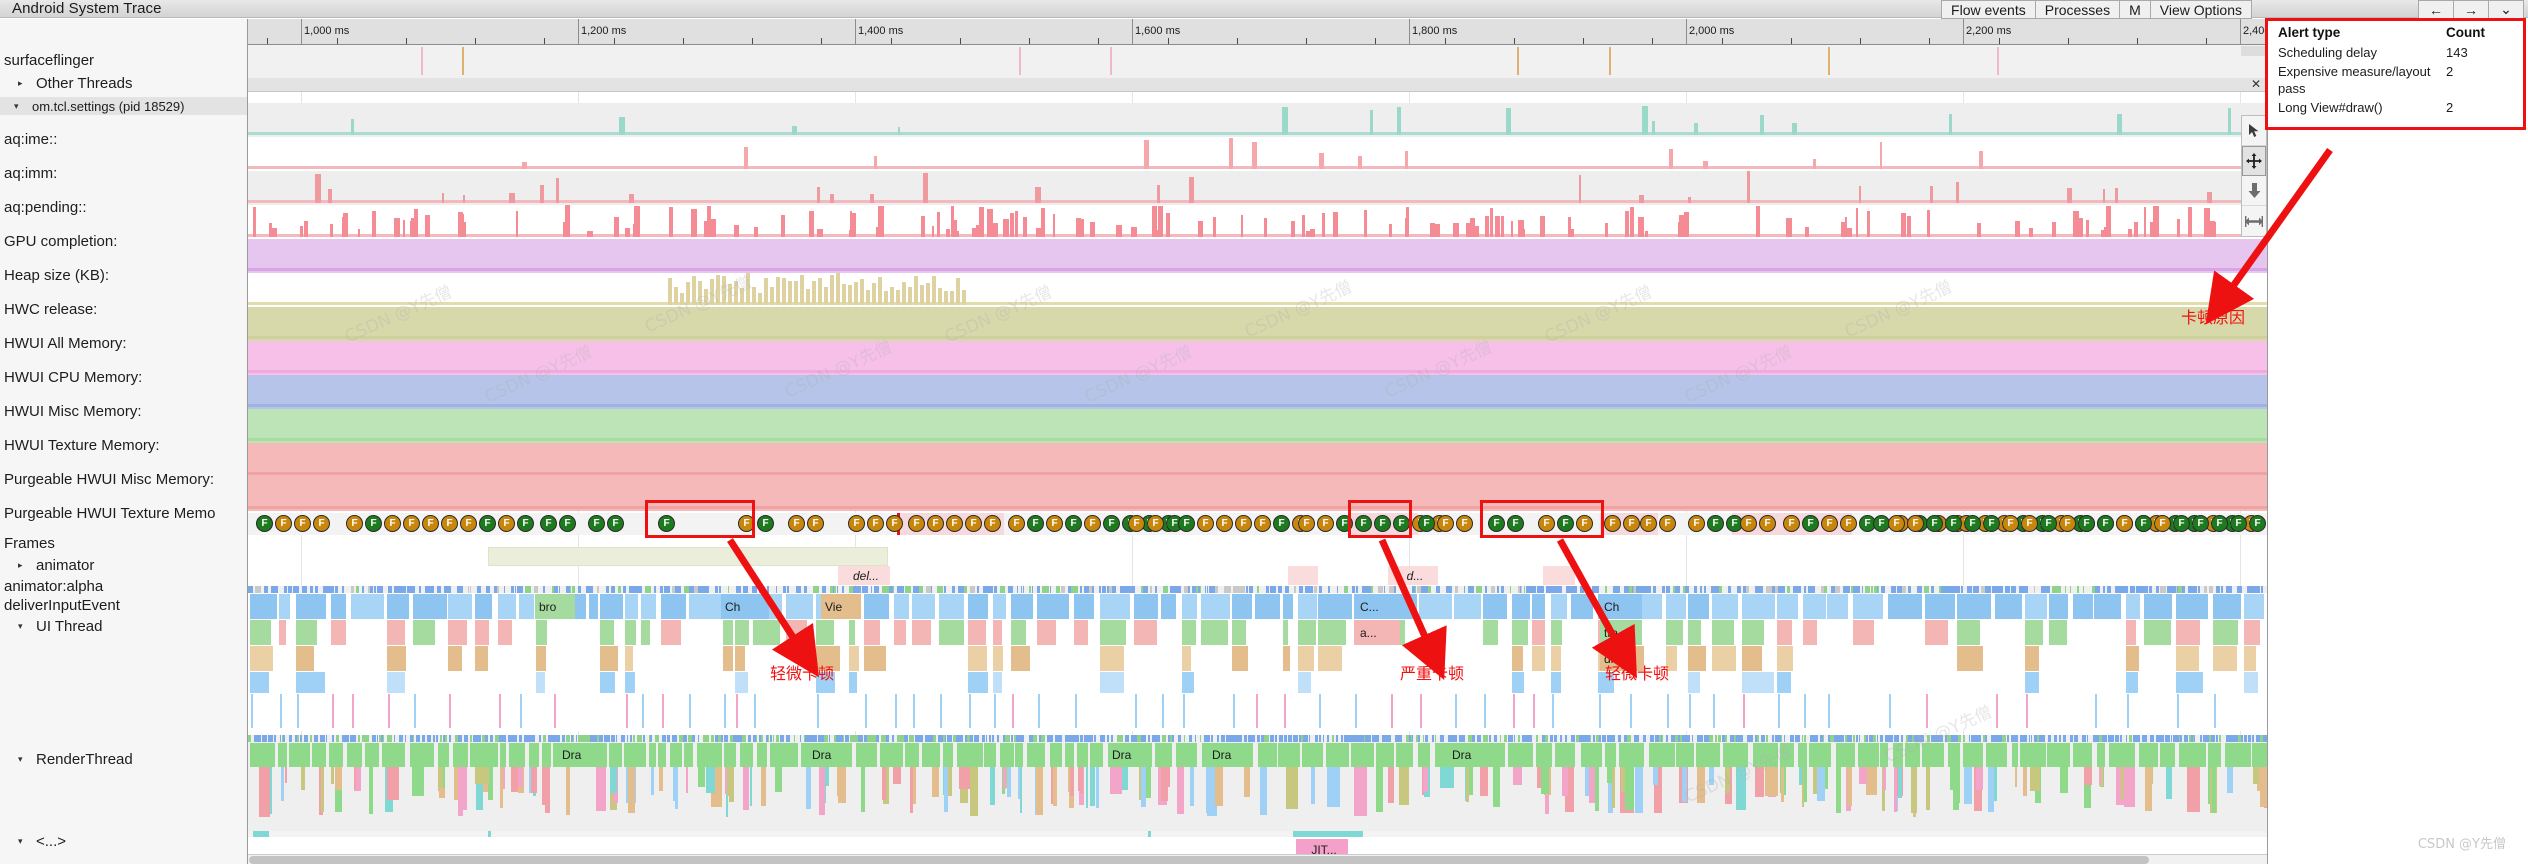  I want to click on track-label-hwc-release: HWC release:, so click(123, 309).